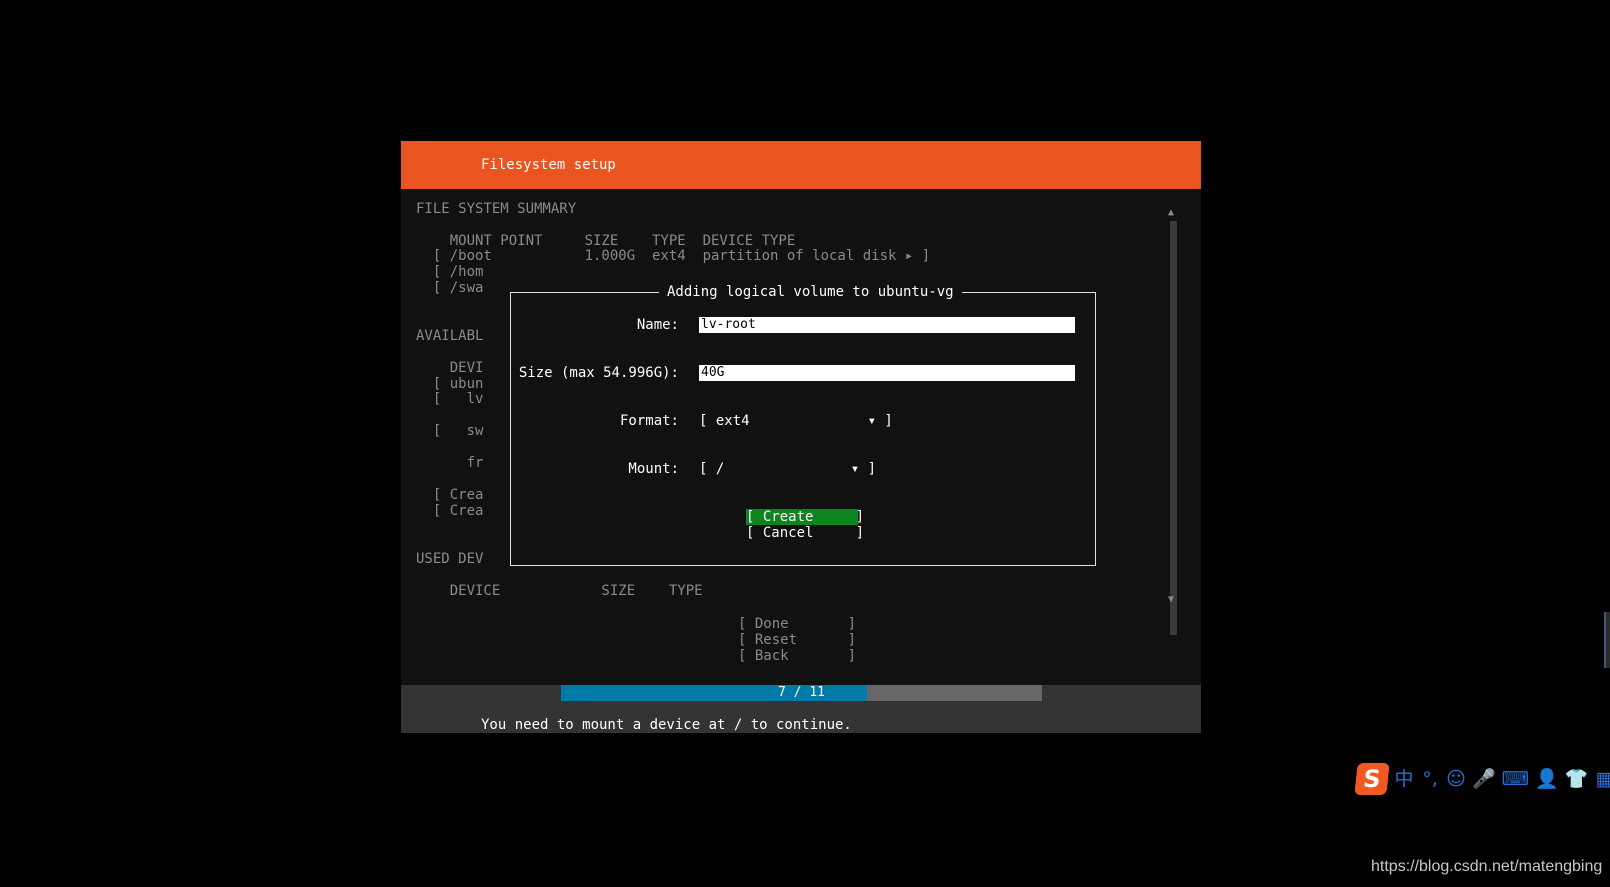 The height and width of the screenshot is (887, 1610). What do you see at coordinates (1515, 779) in the screenshot?
I see `keyboard-icon: ⌨` at bounding box center [1515, 779].